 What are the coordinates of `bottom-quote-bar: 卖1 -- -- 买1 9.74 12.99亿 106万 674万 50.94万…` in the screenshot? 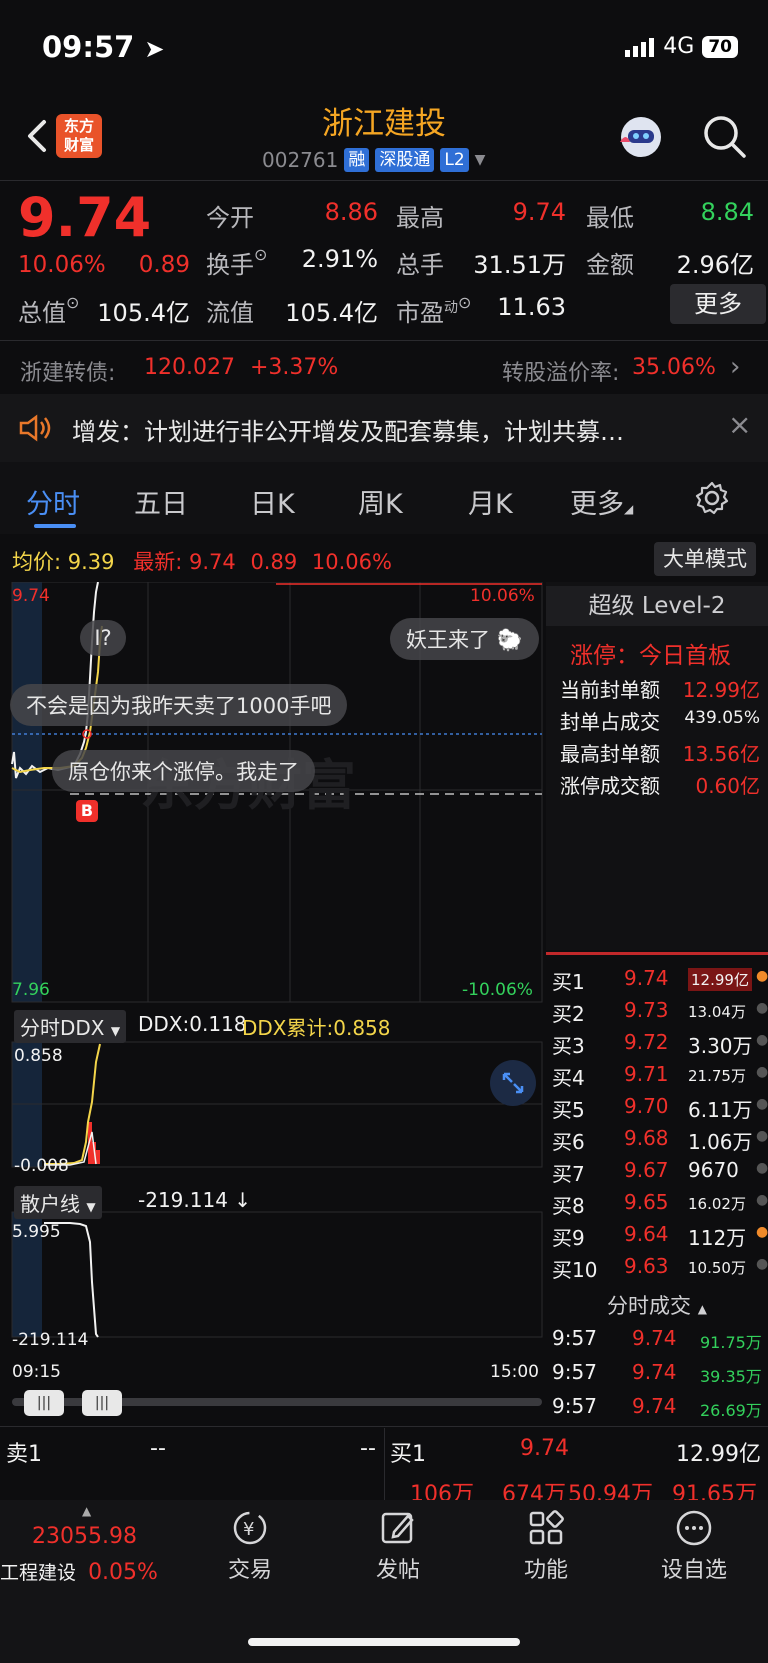 It's located at (384, 1467).